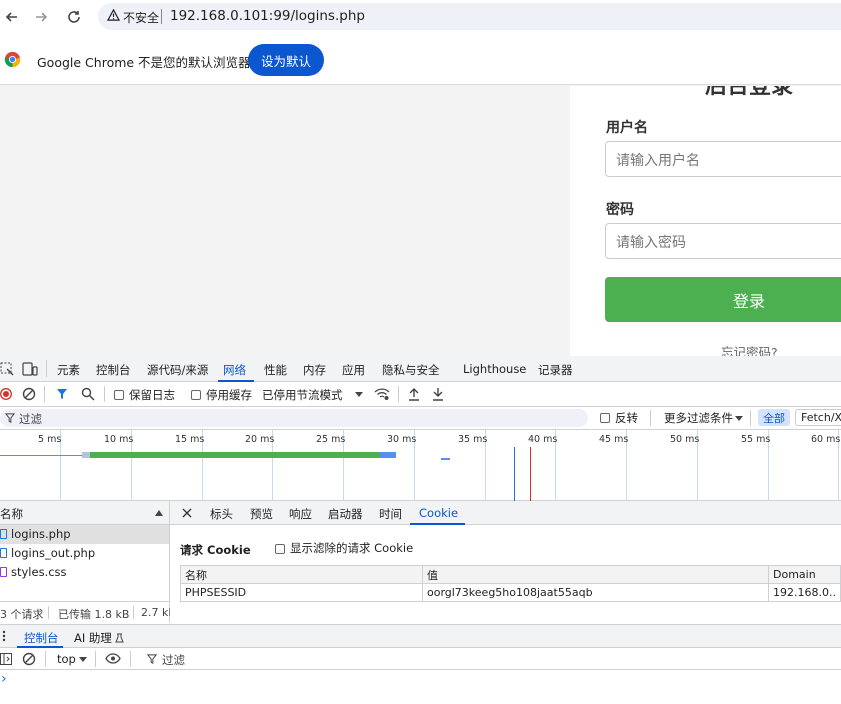 Image resolution: width=841 pixels, height=704 pixels. Describe the element at coordinates (39, 572) in the screenshot. I see `request-name: styles.css` at that location.